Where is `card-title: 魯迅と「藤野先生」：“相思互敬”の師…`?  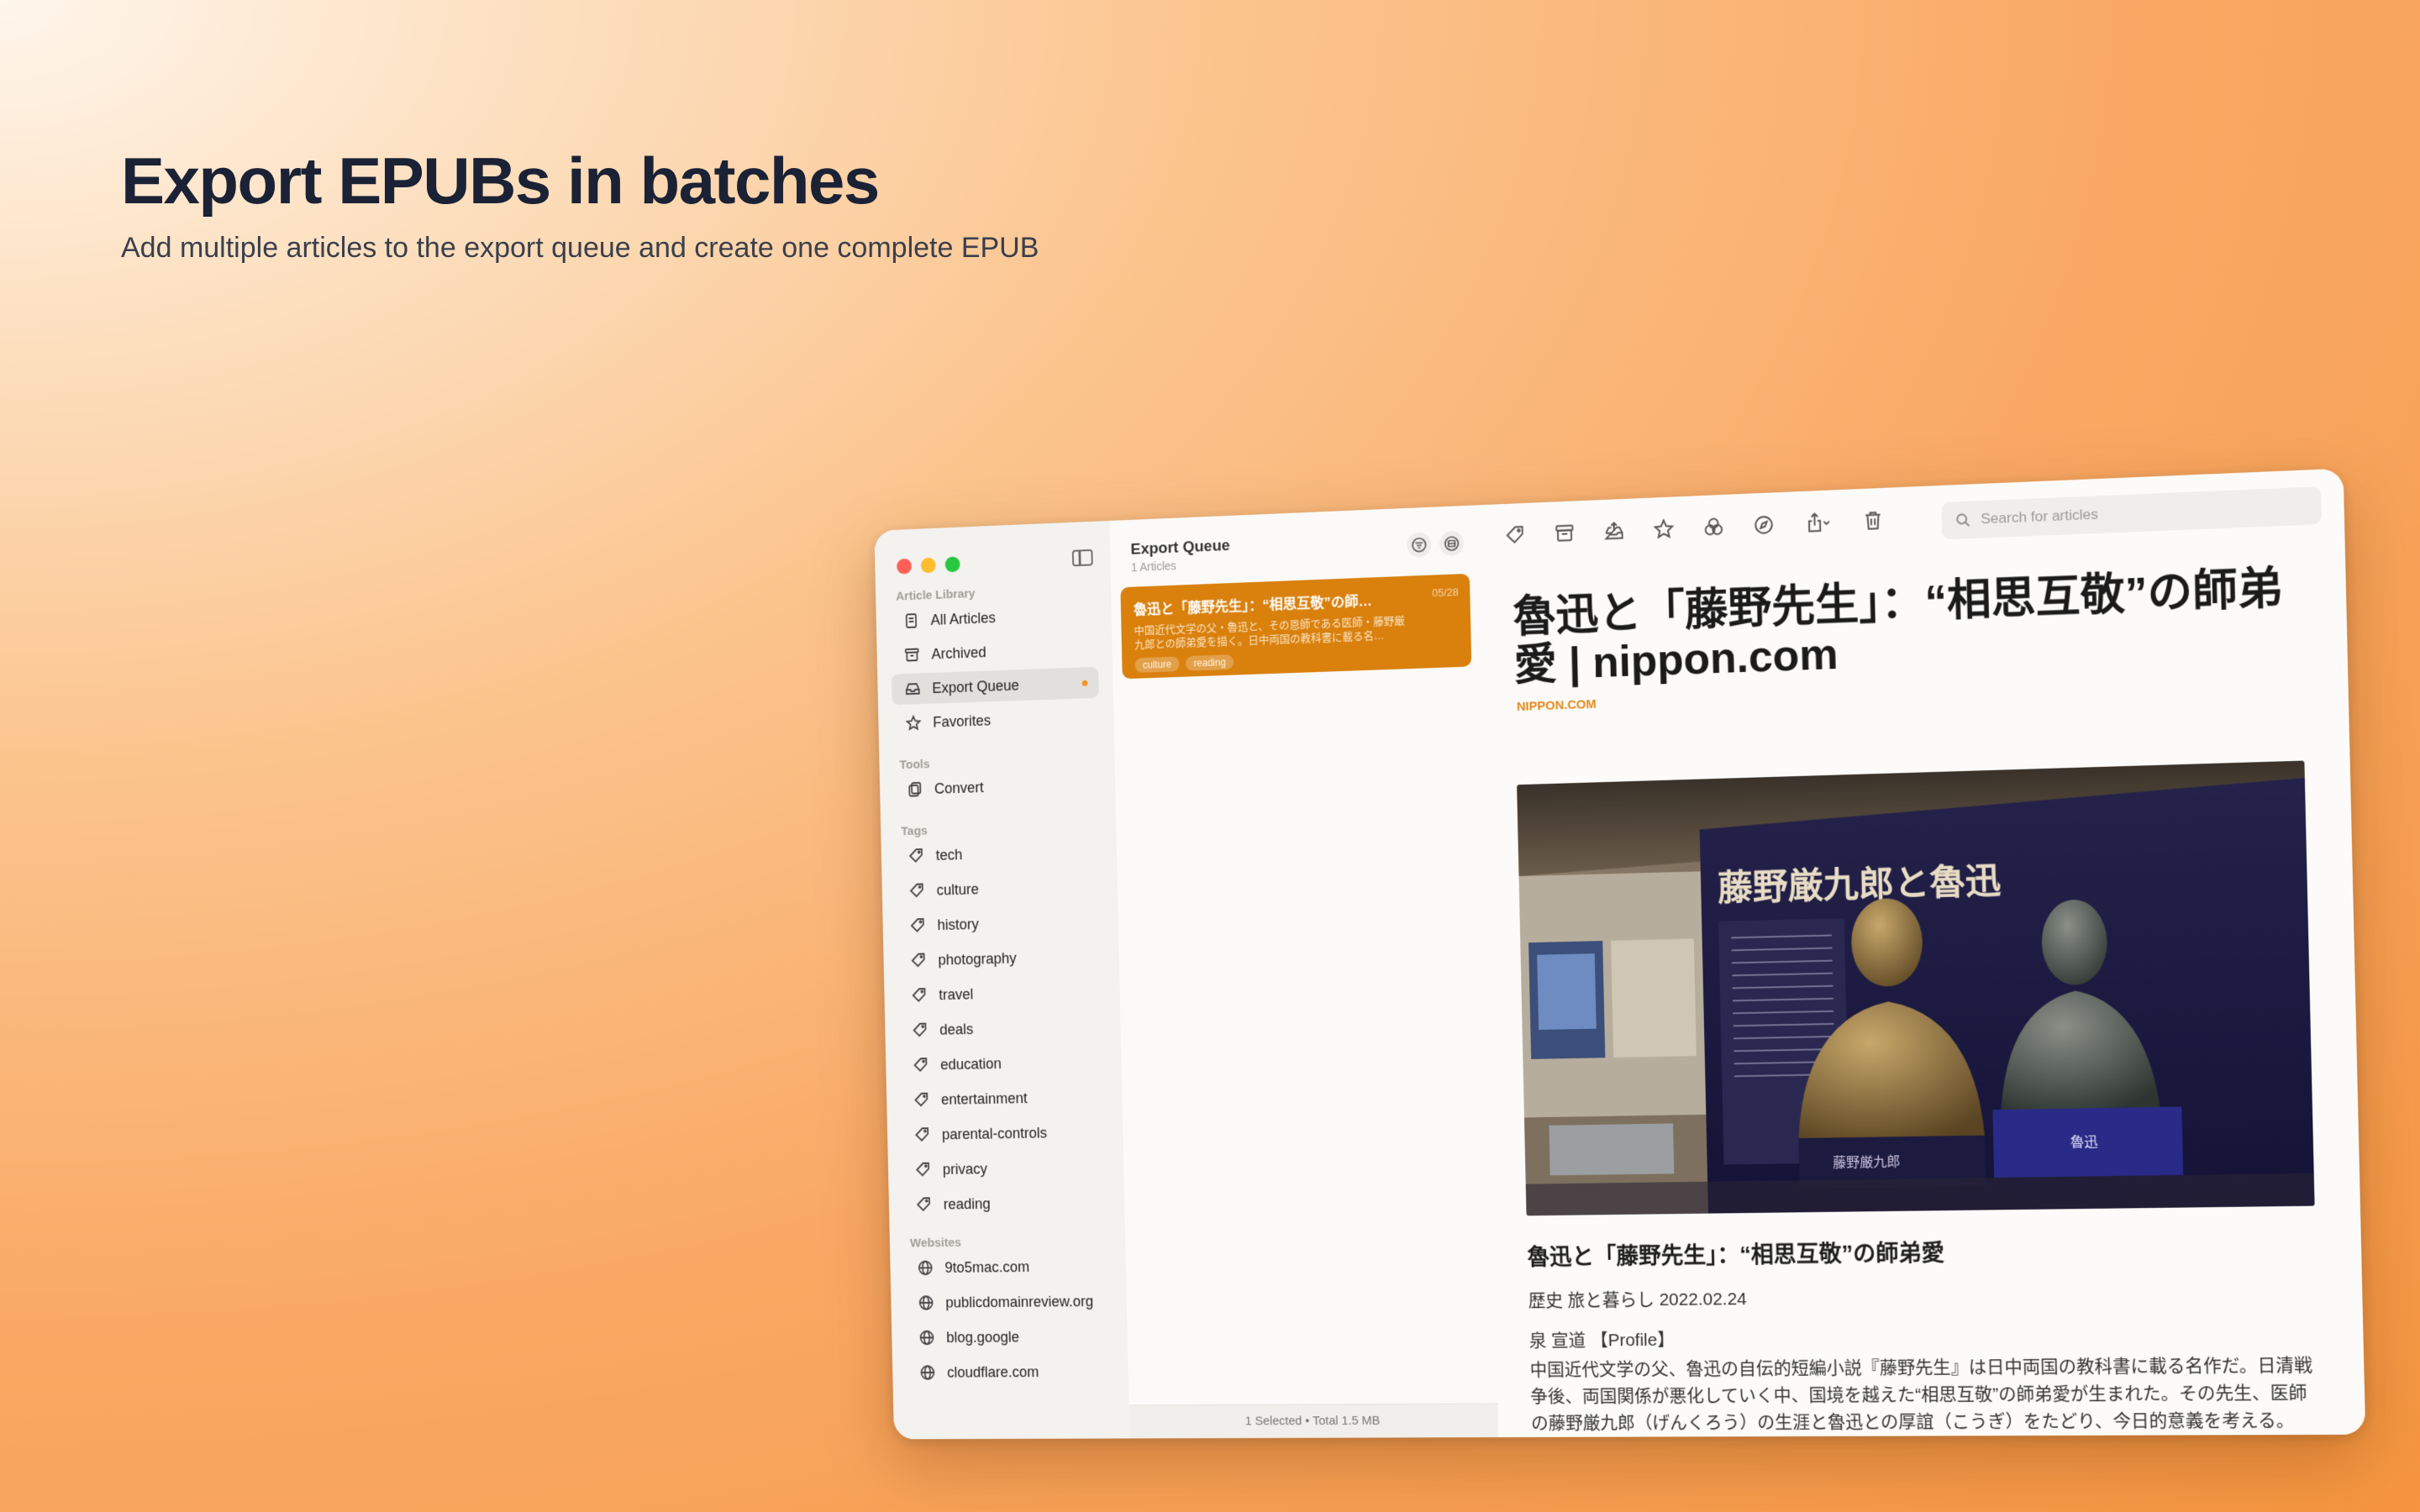 card-title: 魯迅と「藤野先生」：“相思互敬”の師… is located at coordinates (1253, 605).